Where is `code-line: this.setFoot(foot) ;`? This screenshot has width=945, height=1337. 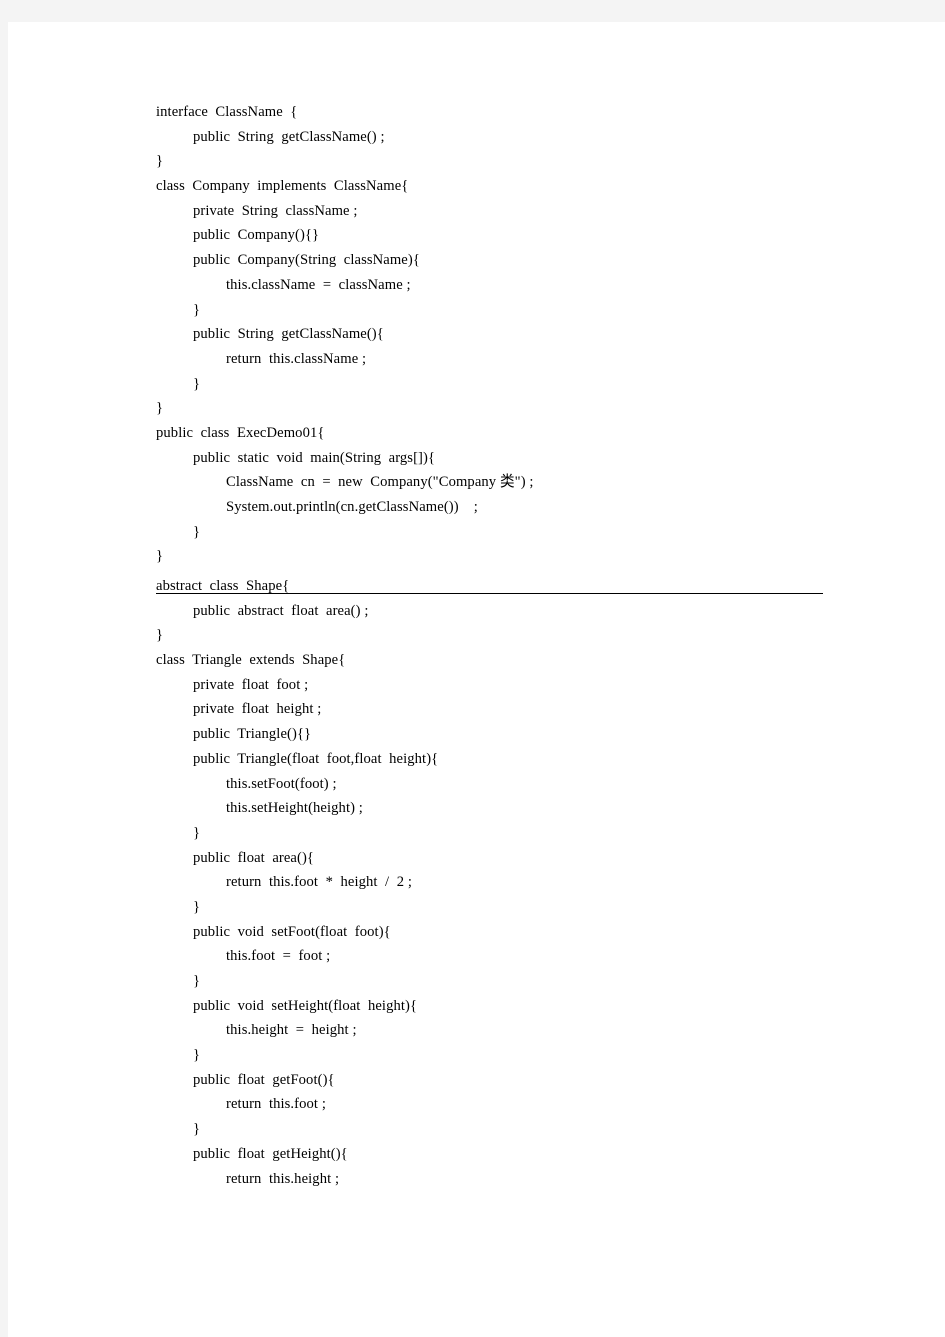 code-line: this.setFoot(foot) ; is located at coordinates (281, 783).